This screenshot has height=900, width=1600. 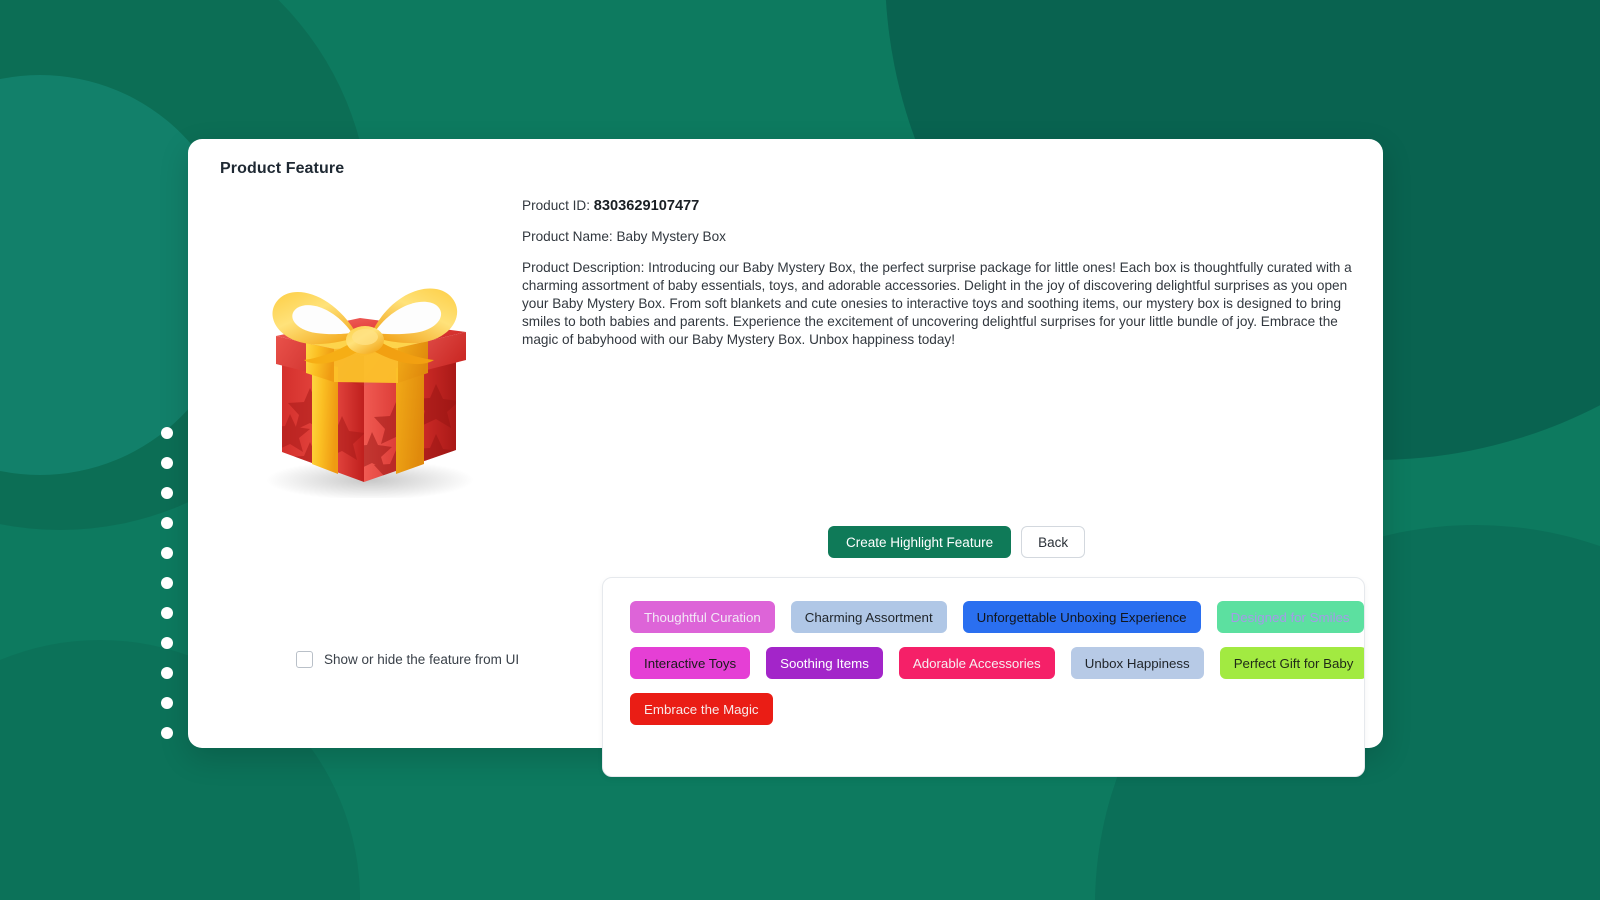 I want to click on highlight-tag: Soothing Items, so click(x=824, y=663).